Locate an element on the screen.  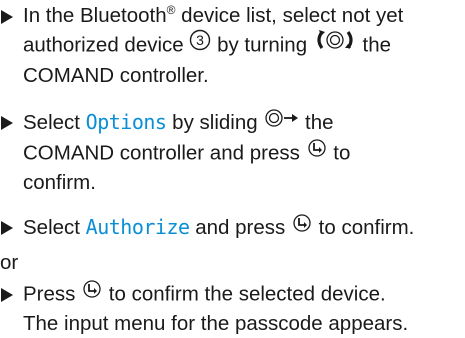
step-text: to confirm. is located at coordinates (363, 227).